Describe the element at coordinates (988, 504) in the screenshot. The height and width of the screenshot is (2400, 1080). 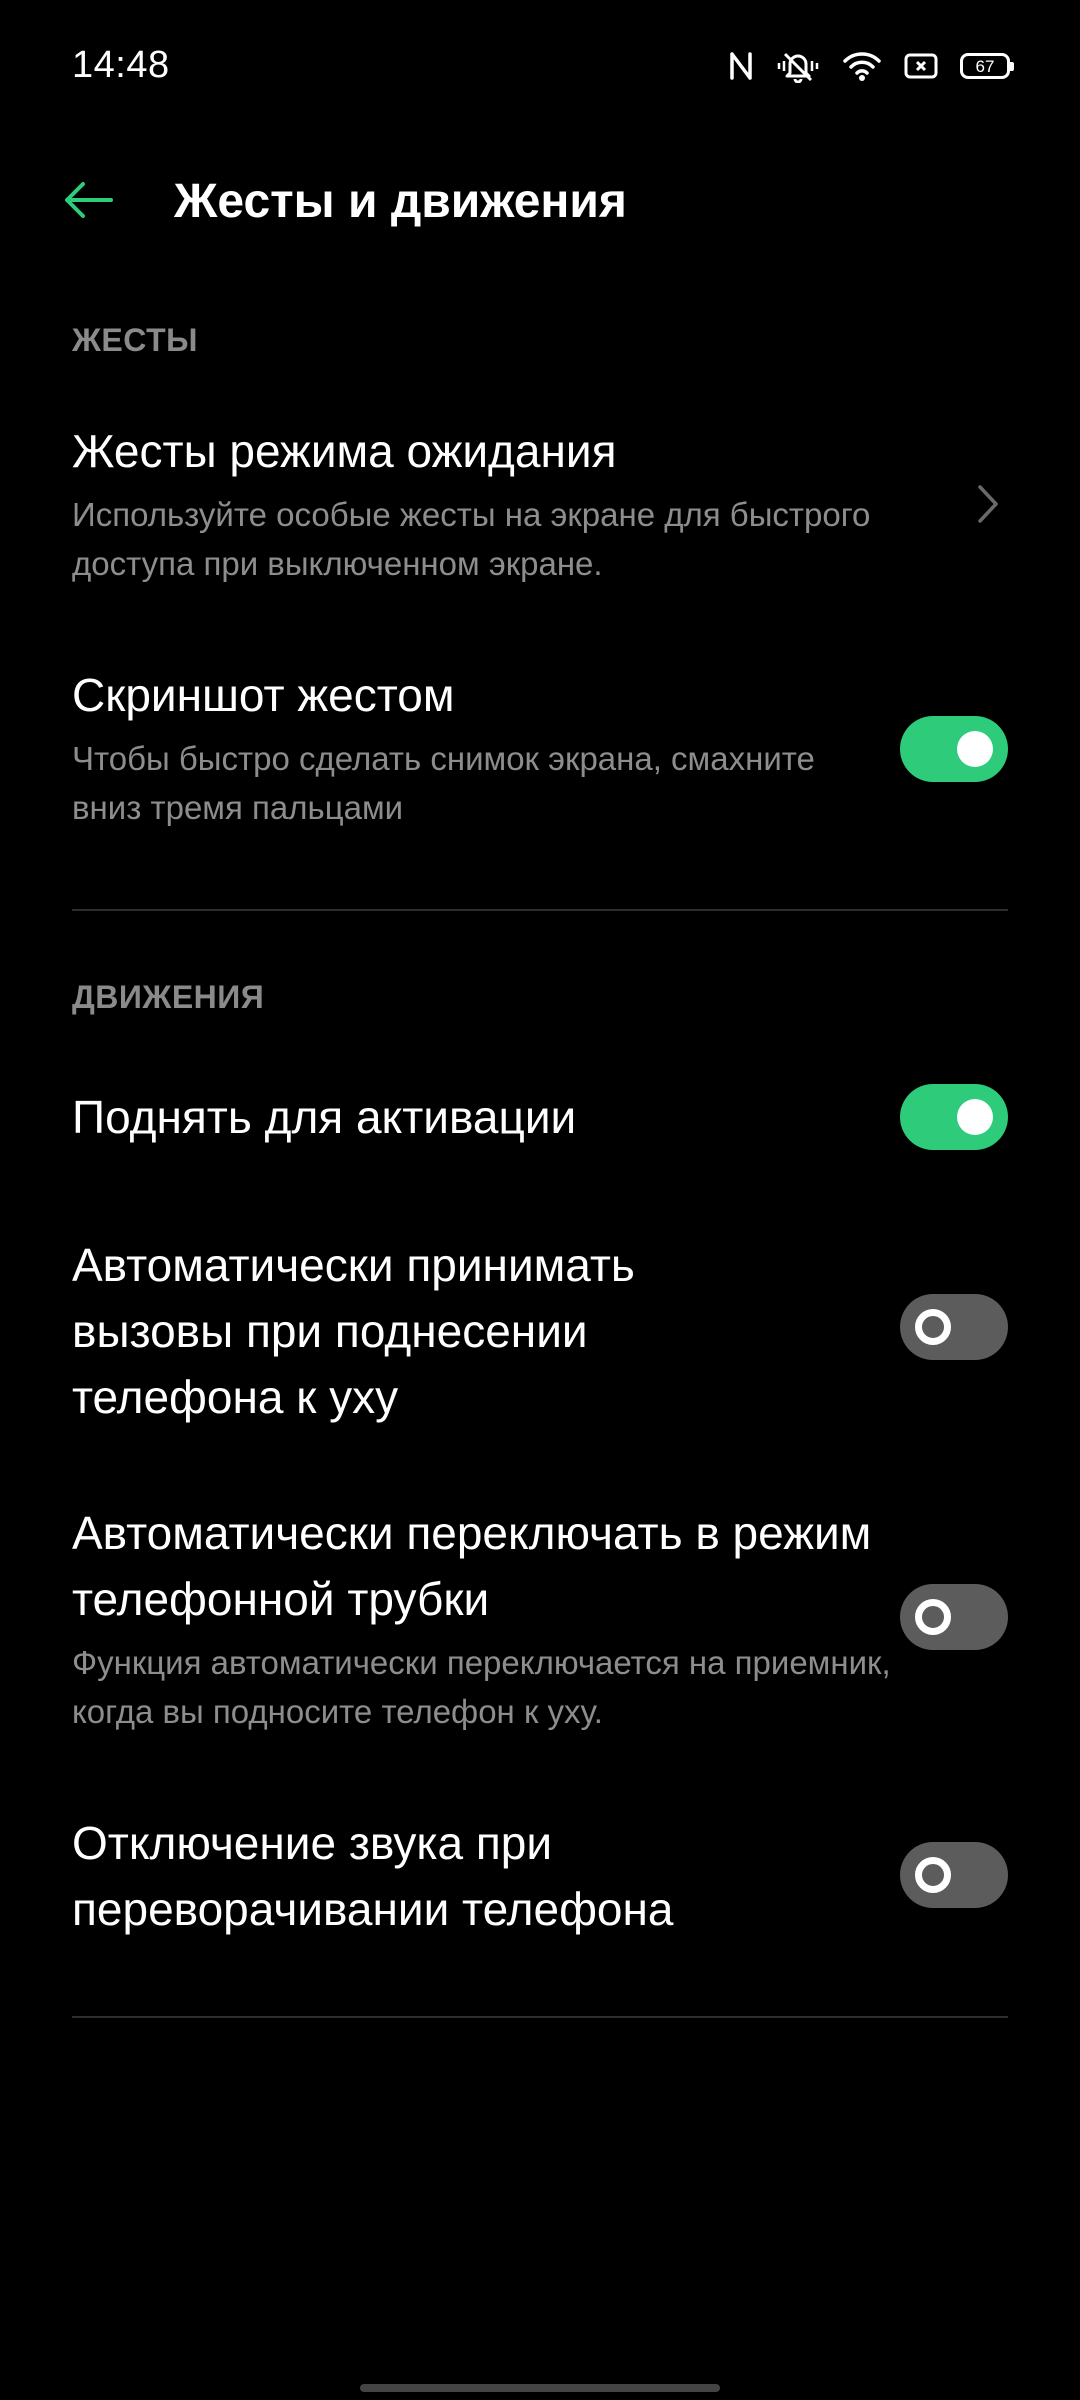
I see `chevron-right-icon` at that location.